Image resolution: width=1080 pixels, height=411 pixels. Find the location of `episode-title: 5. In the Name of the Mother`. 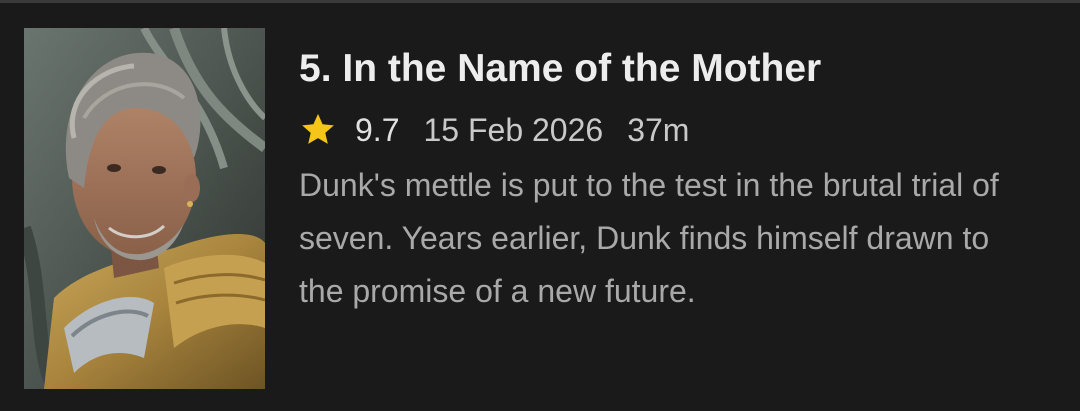

episode-title: 5. In the Name of the Mother is located at coordinates (679, 69).